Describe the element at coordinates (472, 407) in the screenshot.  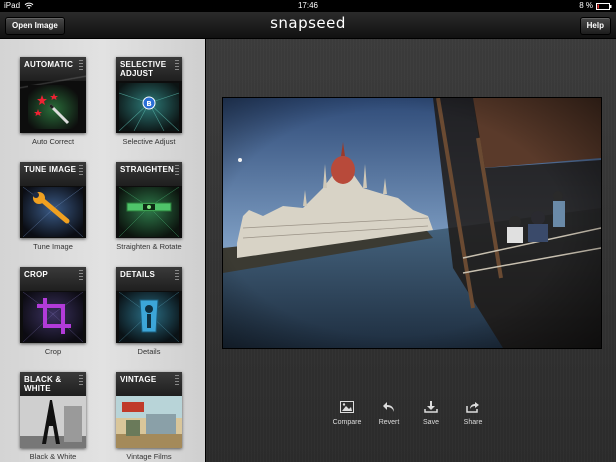
I see `share-icon` at that location.